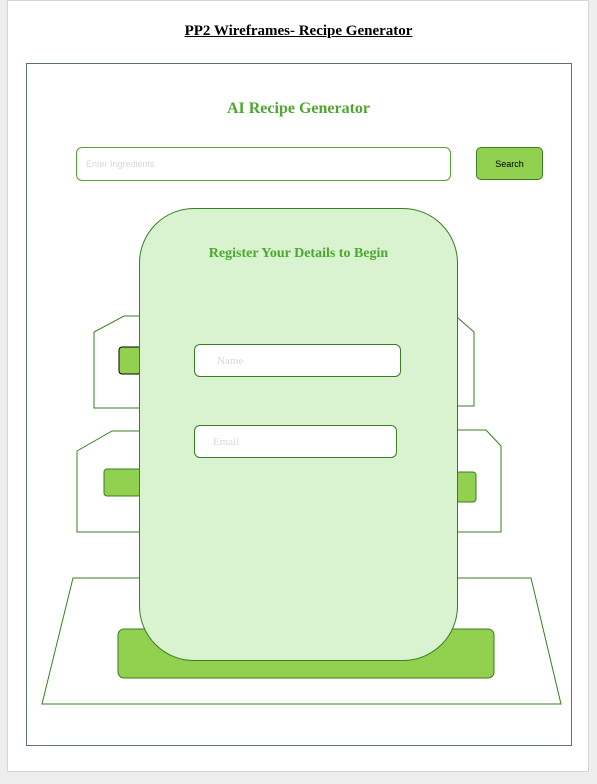  Describe the element at coordinates (509, 163) in the screenshot. I see `search-button: Search` at that location.